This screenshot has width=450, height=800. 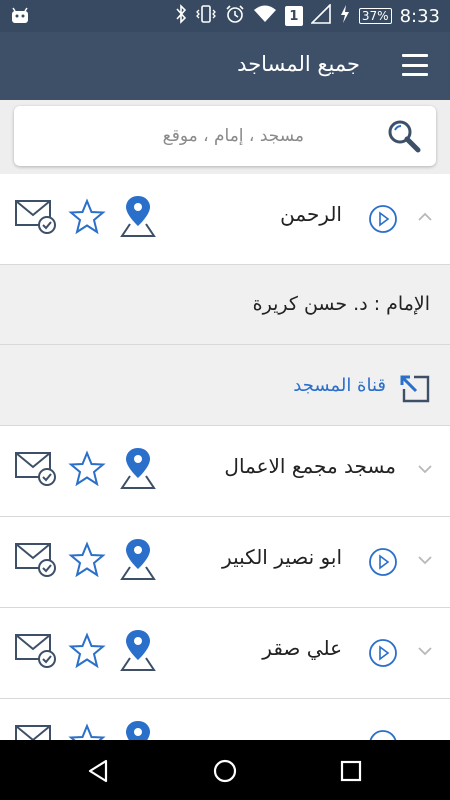 I want to click on mosque-row: مسجد مجمع الاعمال, so click(x=225, y=471).